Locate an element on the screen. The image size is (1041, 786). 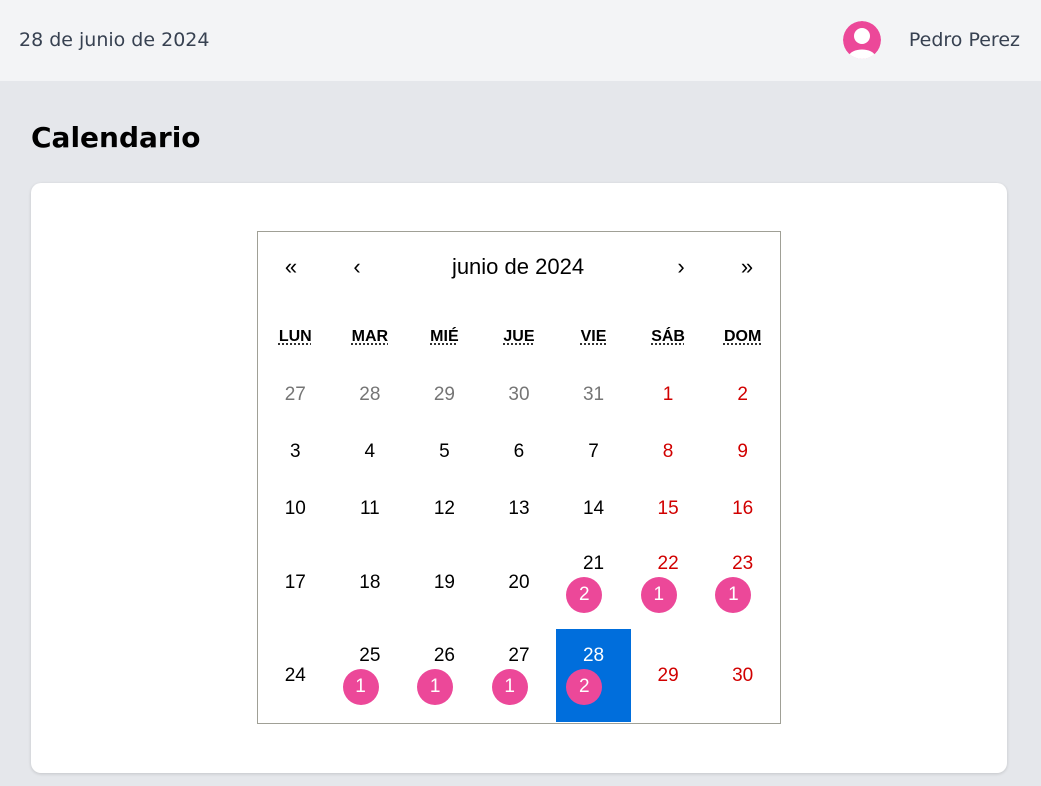
day-cell: 23 1 is located at coordinates (742, 583).